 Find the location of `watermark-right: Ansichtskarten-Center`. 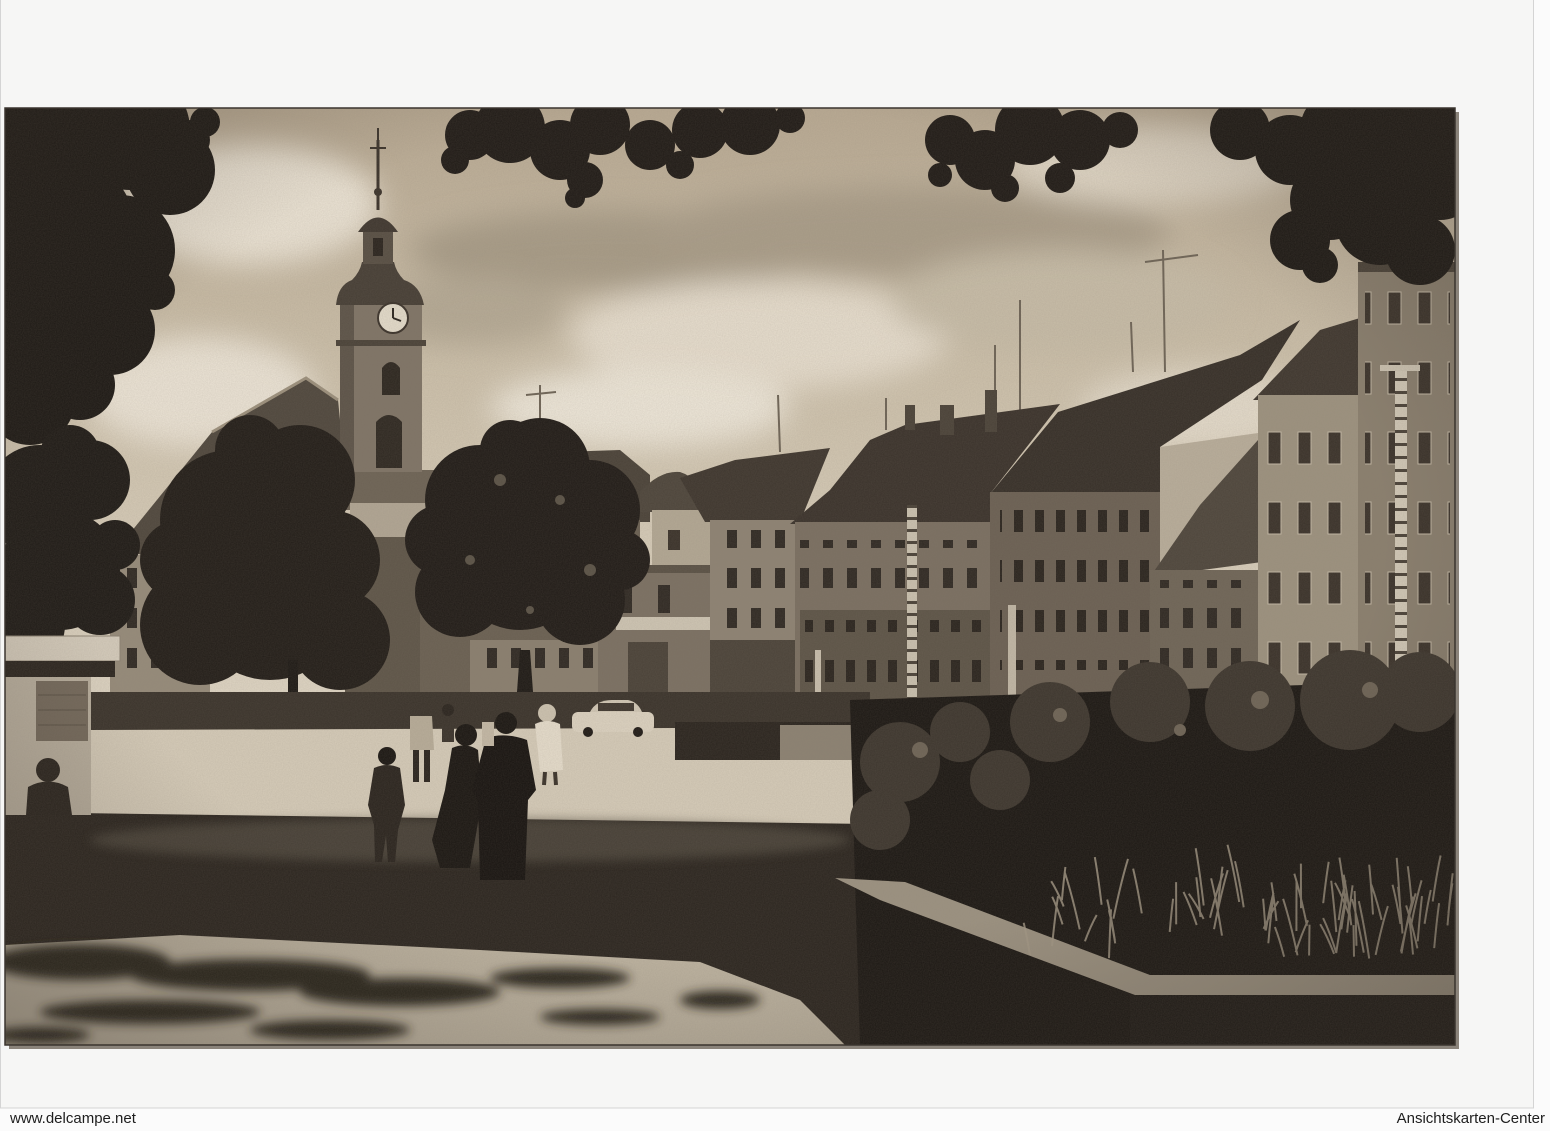

watermark-right: Ansichtskarten-Center is located at coordinates (1470, 1118).